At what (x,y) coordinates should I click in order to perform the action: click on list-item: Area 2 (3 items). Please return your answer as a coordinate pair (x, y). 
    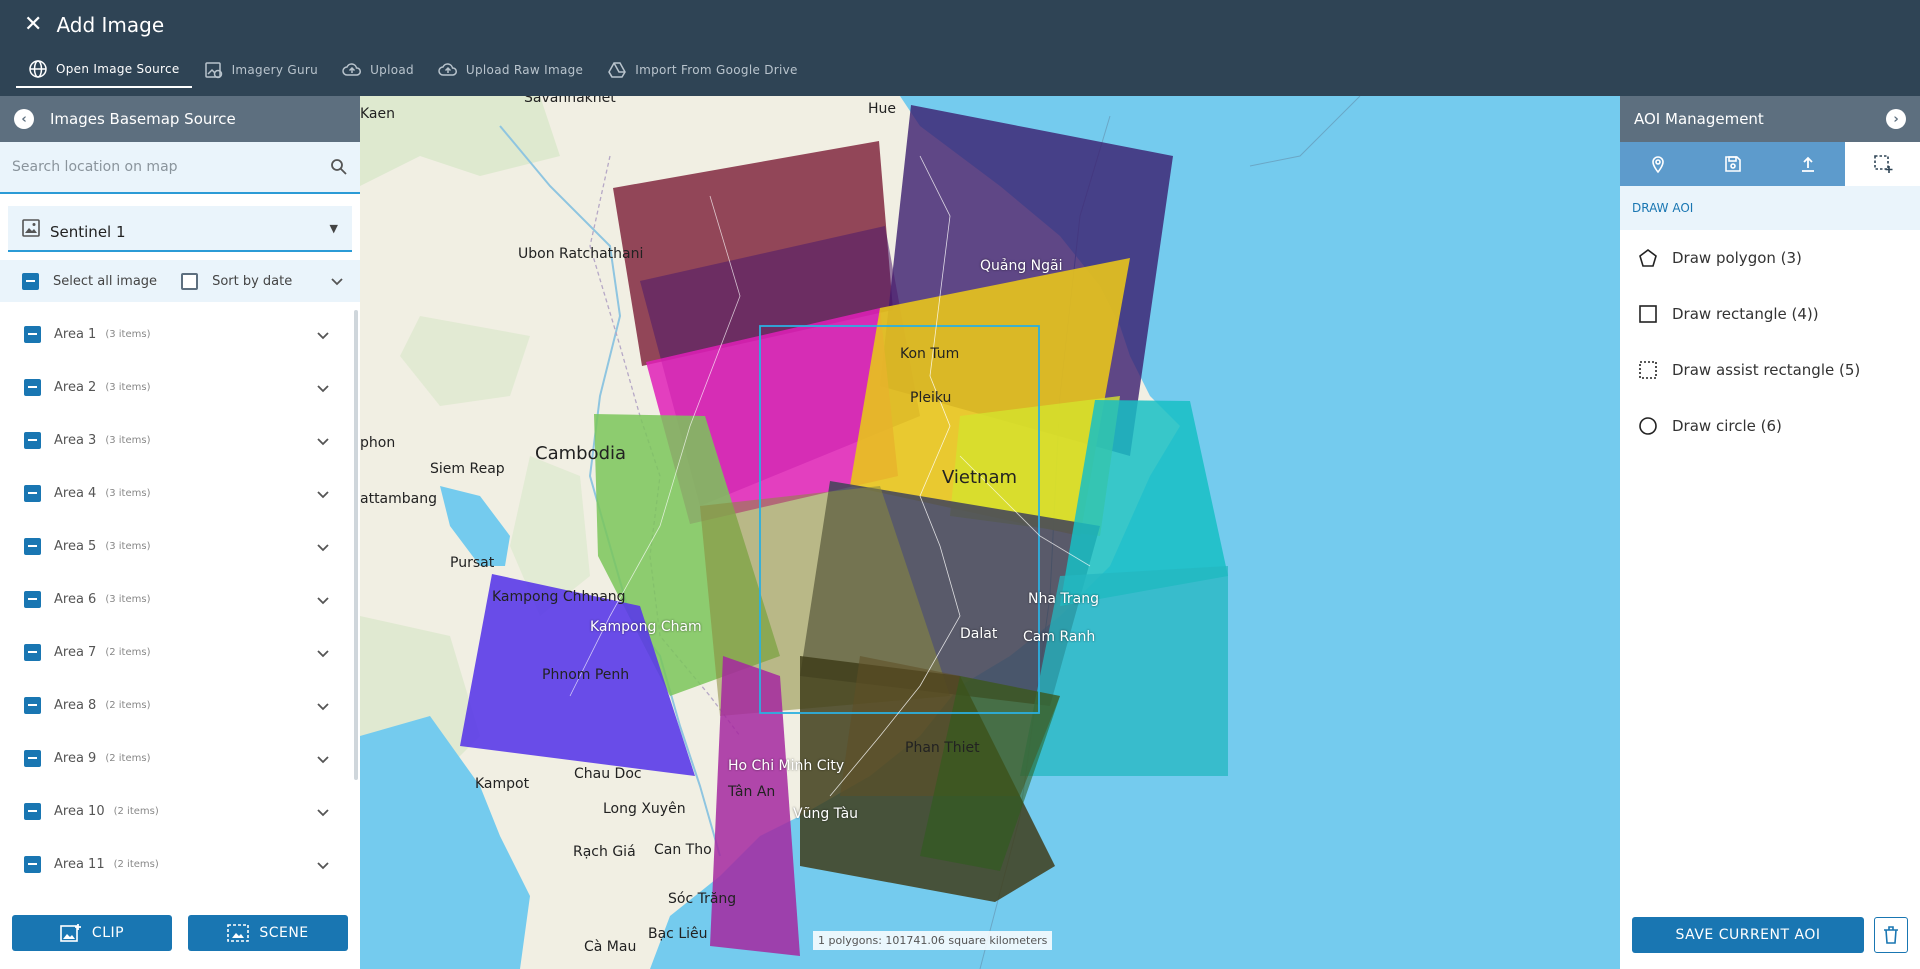
    Looking at the image, I should click on (176, 387).